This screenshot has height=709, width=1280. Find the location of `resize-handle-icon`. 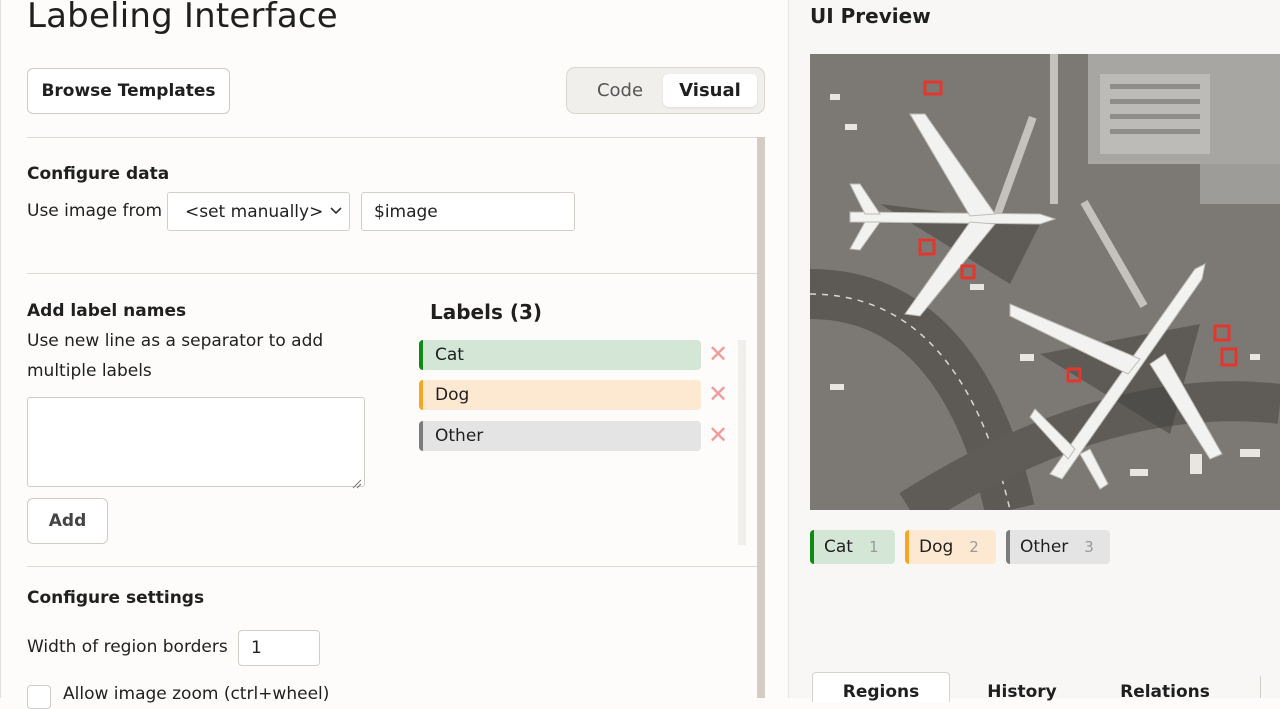

resize-handle-icon is located at coordinates (357, 483).